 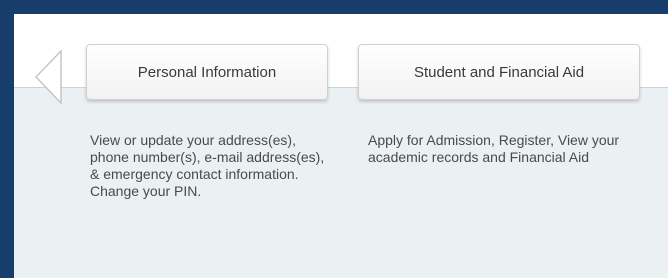 I want to click on tab-label: Personal Information, so click(x=207, y=72).